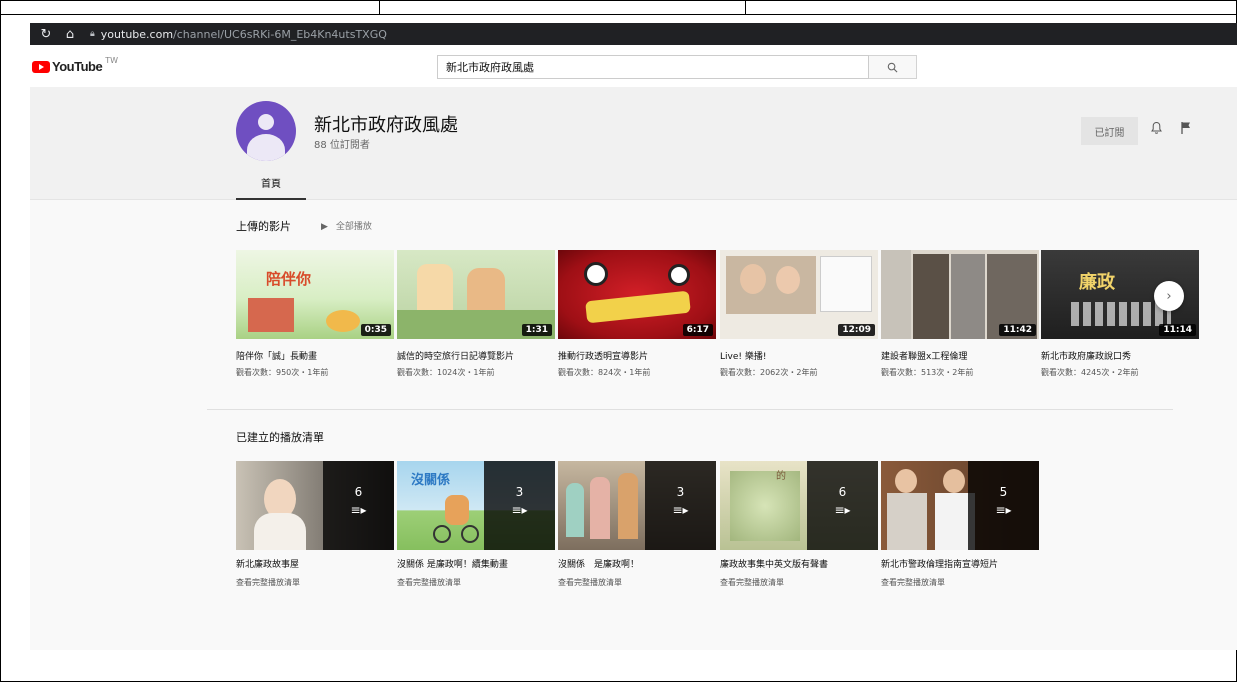  What do you see at coordinates (603, 355) in the screenshot?
I see `video-title: 推動行政透明宣導影片` at bounding box center [603, 355].